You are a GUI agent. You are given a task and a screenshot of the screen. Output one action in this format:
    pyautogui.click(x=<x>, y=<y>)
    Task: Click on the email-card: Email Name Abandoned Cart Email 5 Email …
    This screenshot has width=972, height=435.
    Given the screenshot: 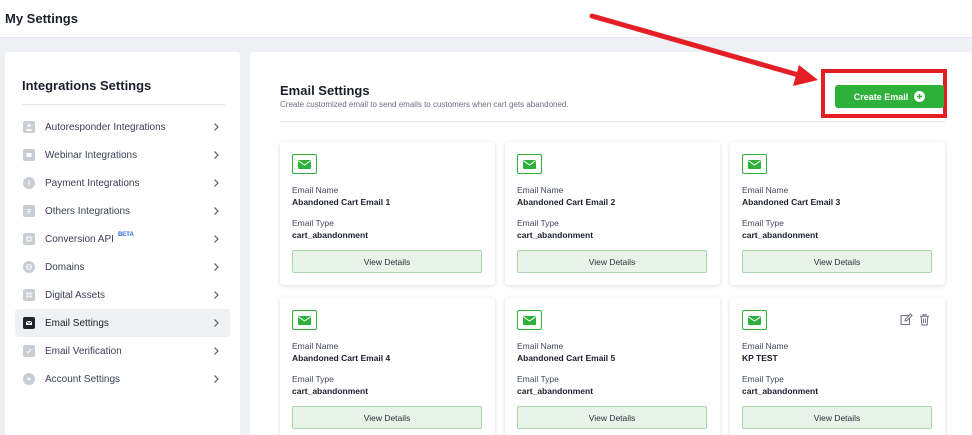 What is the action you would take?
    pyautogui.click(x=612, y=366)
    